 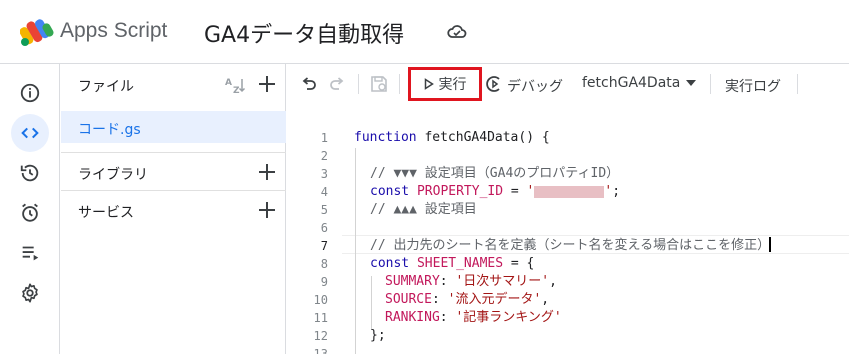 I want to click on line-number: 6, so click(x=324, y=228).